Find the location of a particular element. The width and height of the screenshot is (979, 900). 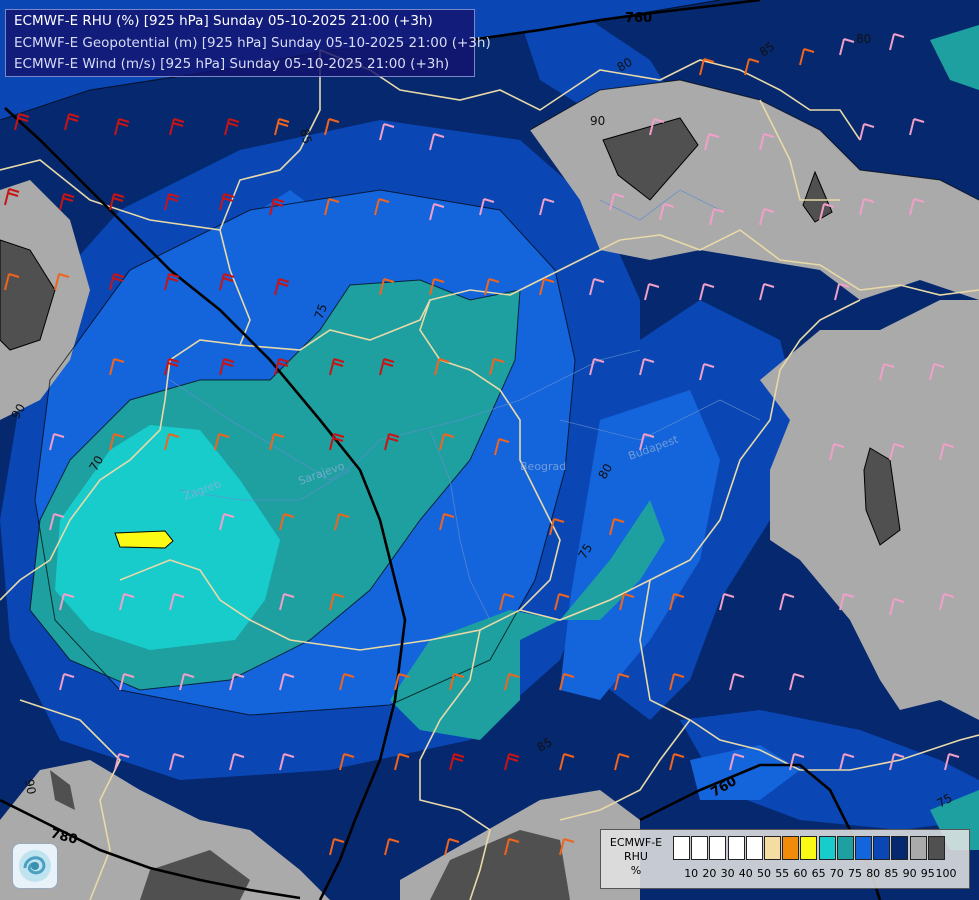

legend-tick-label: 100 is located at coordinates (946, 873).